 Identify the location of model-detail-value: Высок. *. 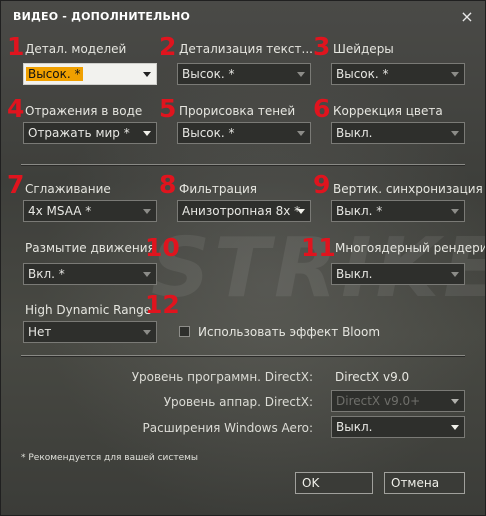
(54, 74).